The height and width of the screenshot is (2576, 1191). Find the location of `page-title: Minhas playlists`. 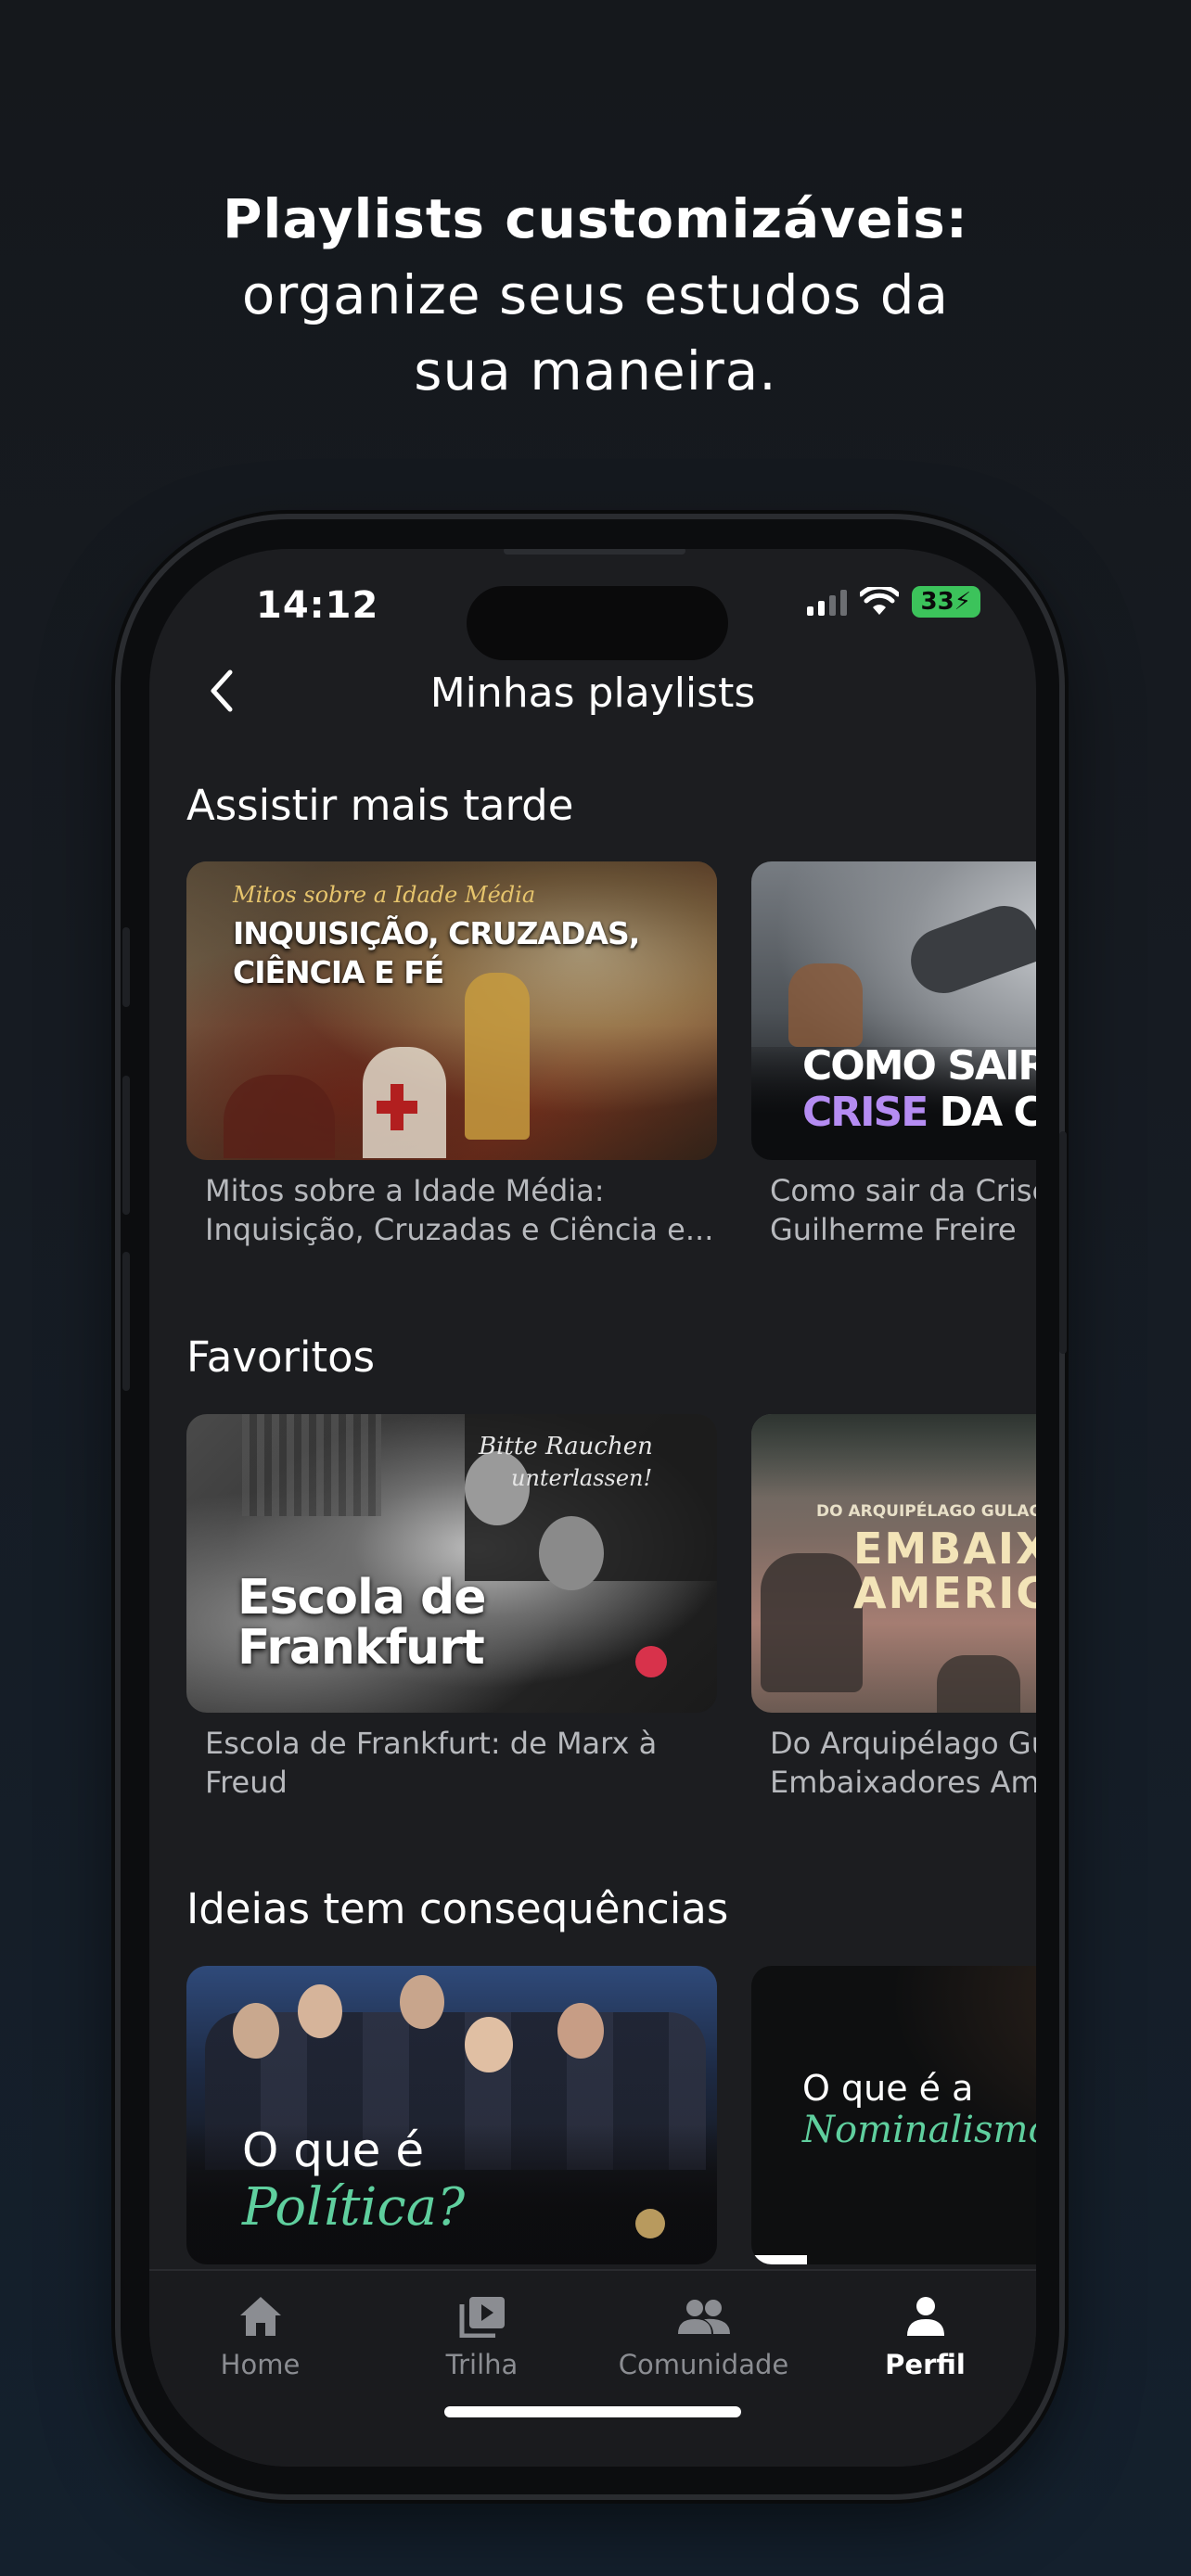

page-title: Minhas playlists is located at coordinates (592, 693).